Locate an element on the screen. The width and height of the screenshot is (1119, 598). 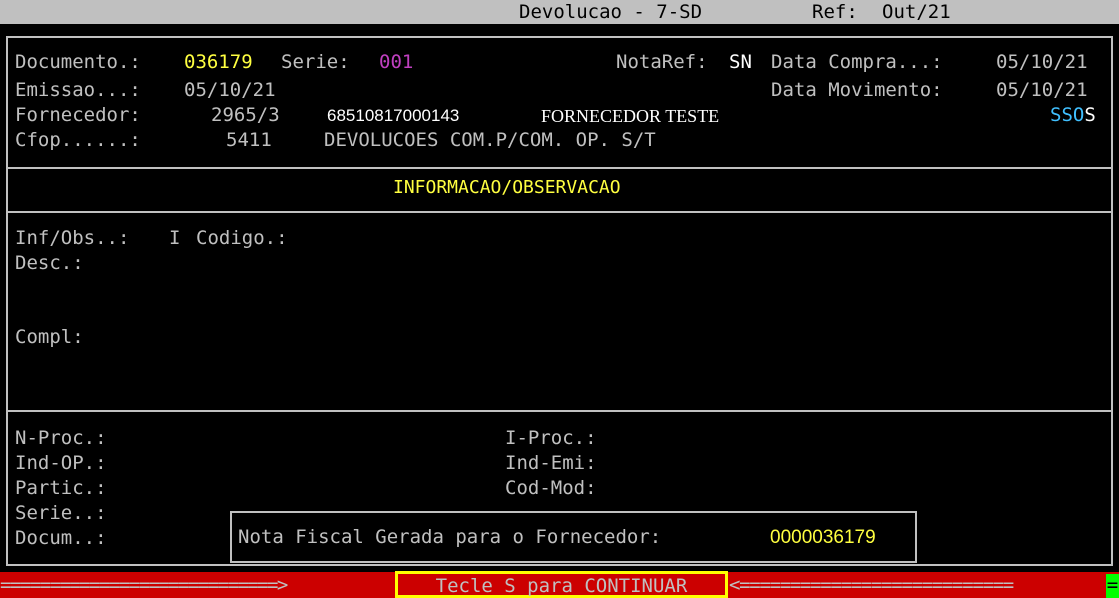
popup-number: 0000036179 is located at coordinates (823, 537).